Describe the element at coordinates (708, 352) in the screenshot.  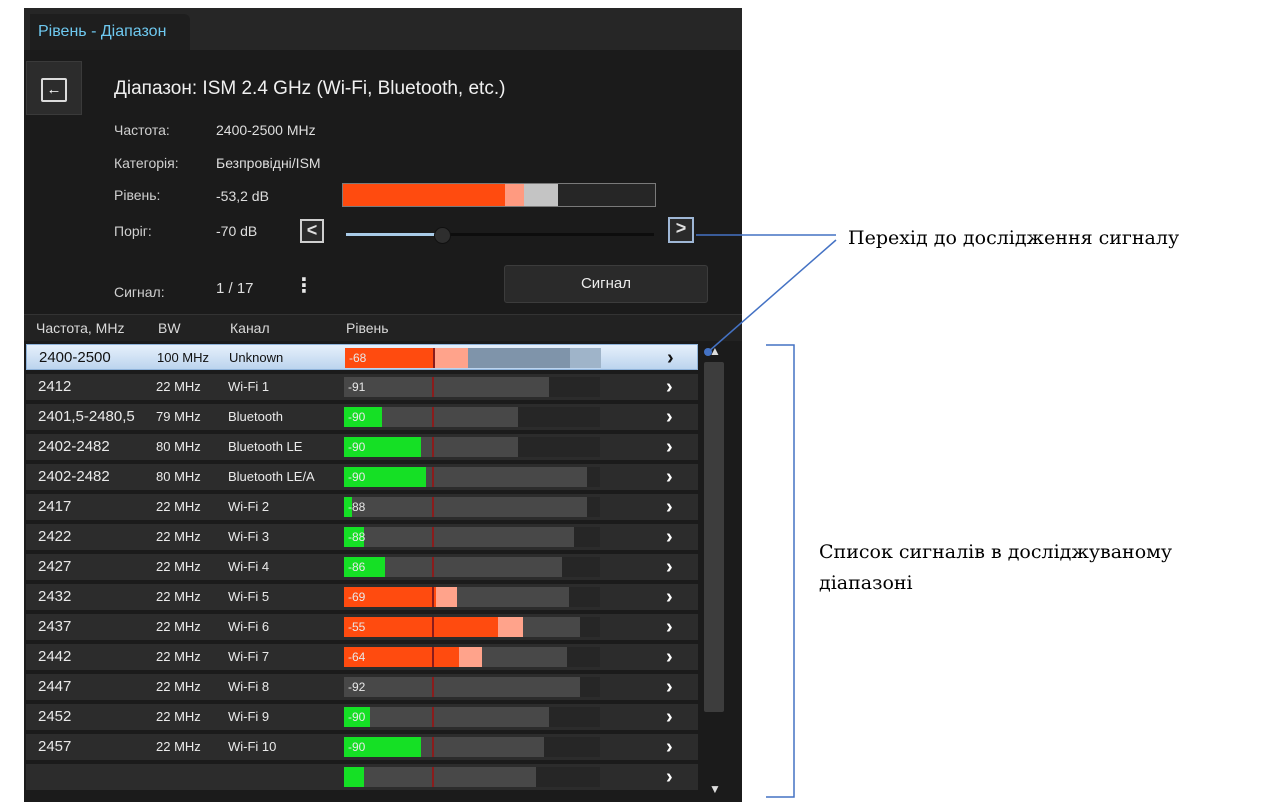
I see `callout-dot` at that location.